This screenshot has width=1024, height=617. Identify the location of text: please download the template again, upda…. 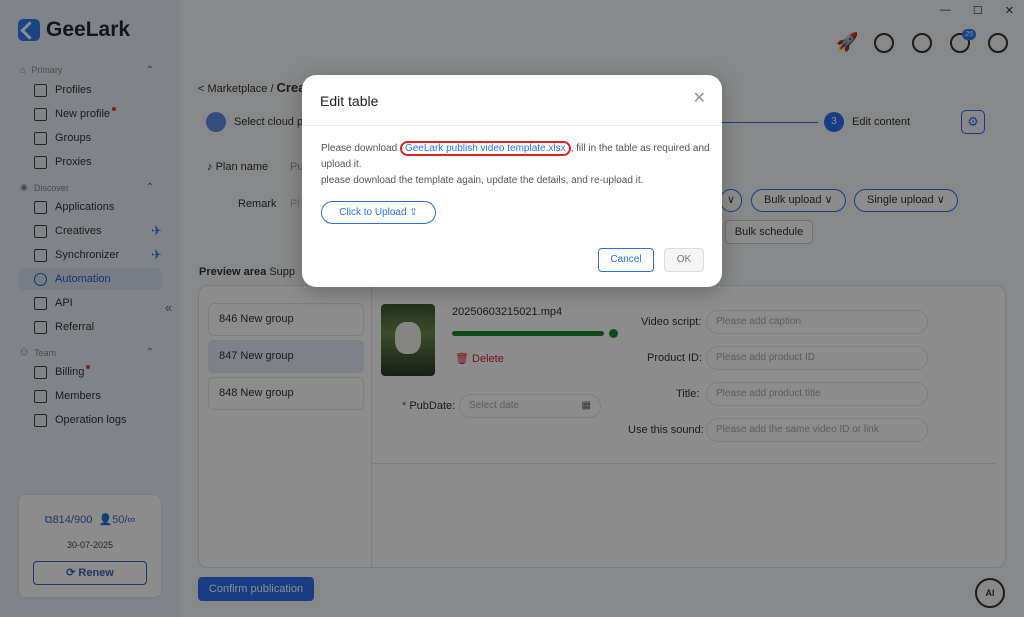
(482, 180).